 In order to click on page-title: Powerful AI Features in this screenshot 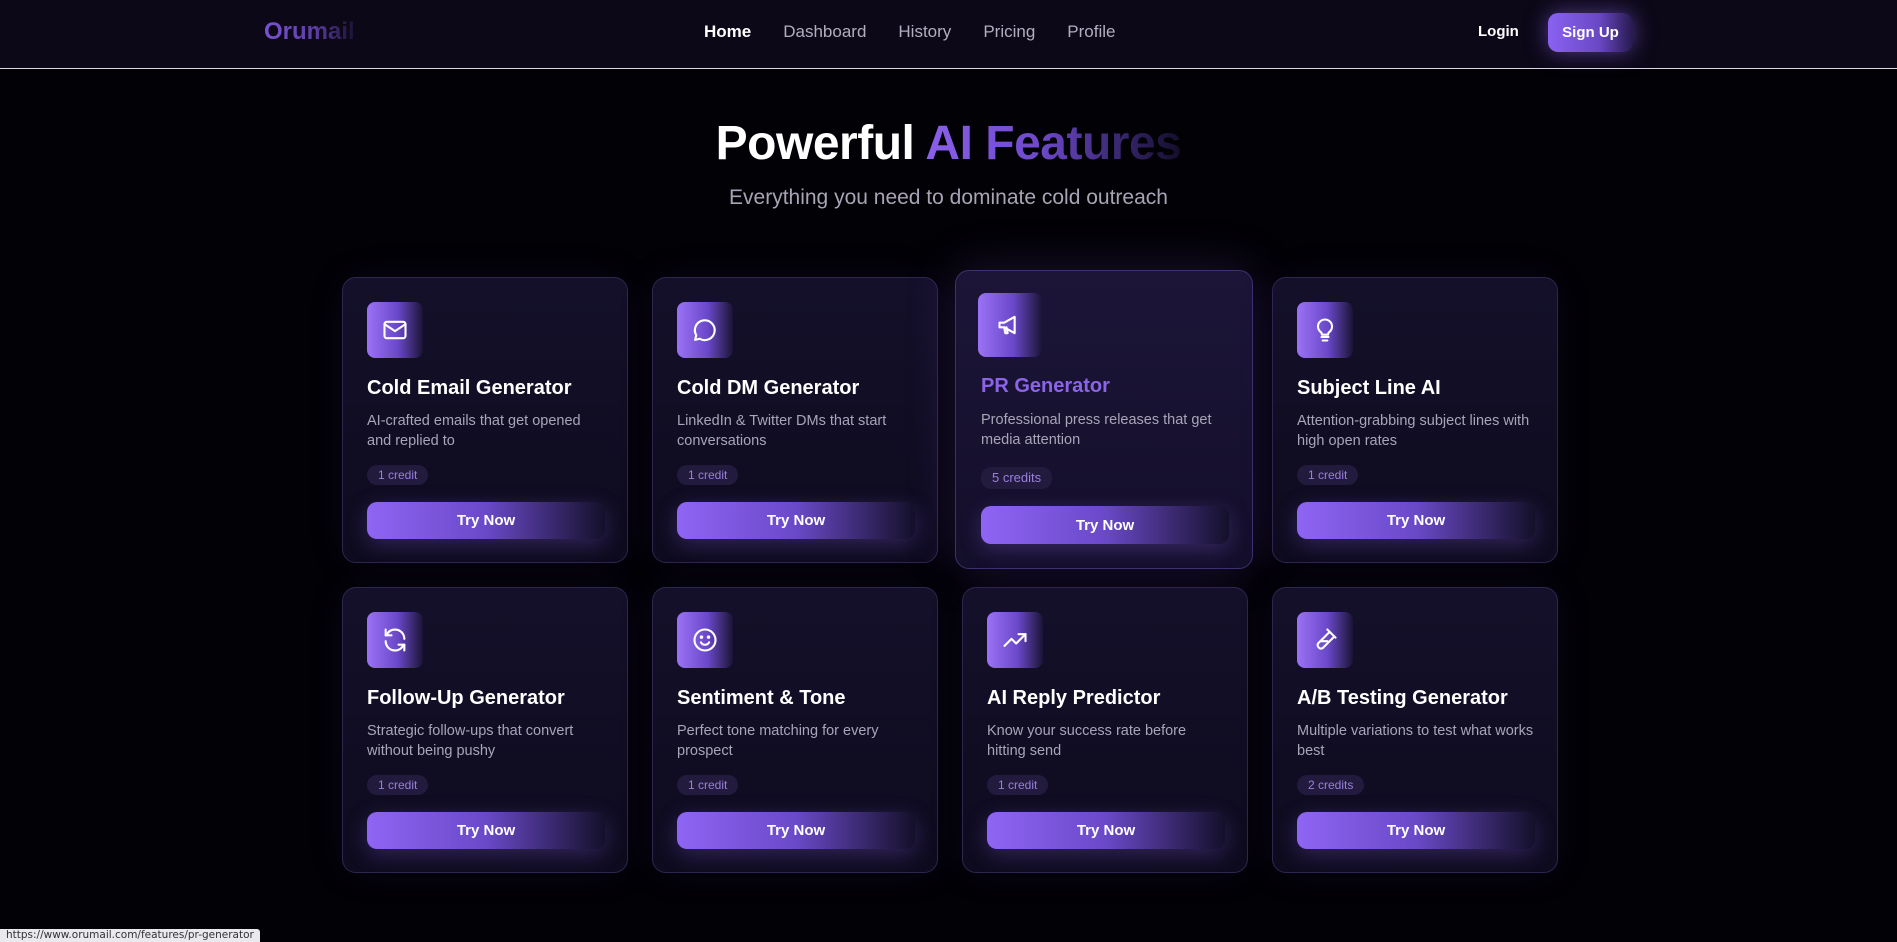, I will do `click(948, 143)`.